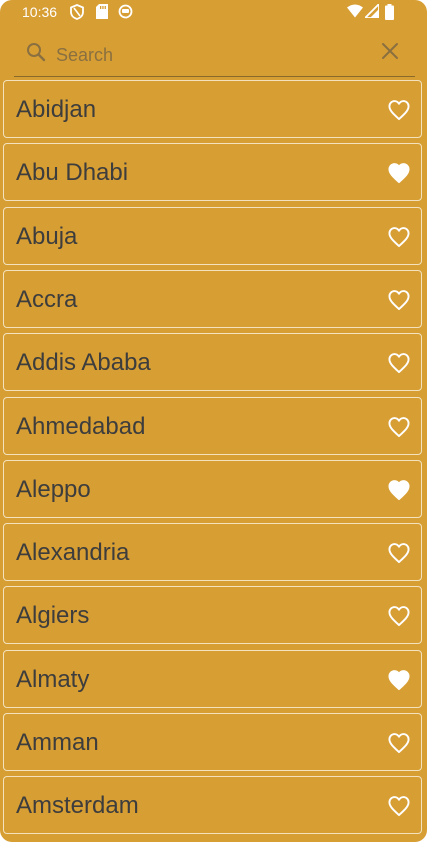  What do you see at coordinates (355, 12) in the screenshot?
I see `wifi-icon` at bounding box center [355, 12].